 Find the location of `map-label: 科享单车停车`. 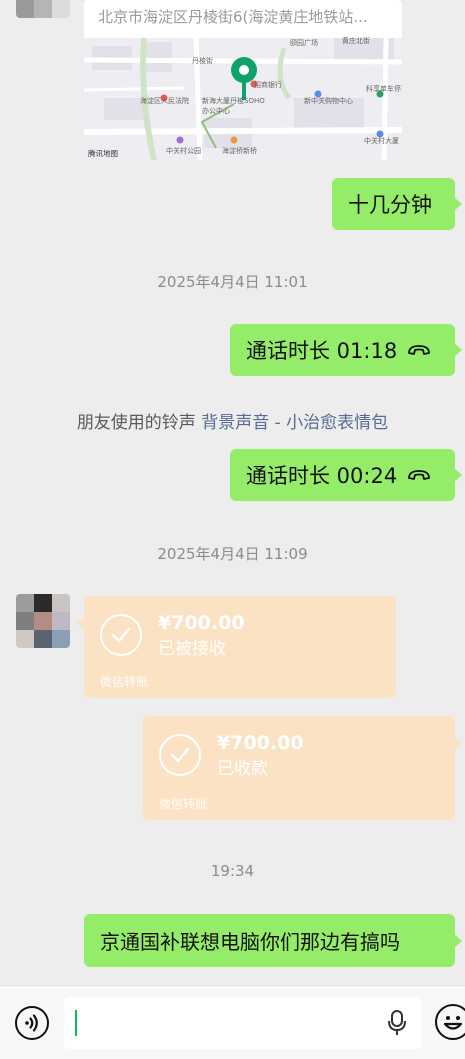

map-label: 科享单车停车 is located at coordinates (384, 89).